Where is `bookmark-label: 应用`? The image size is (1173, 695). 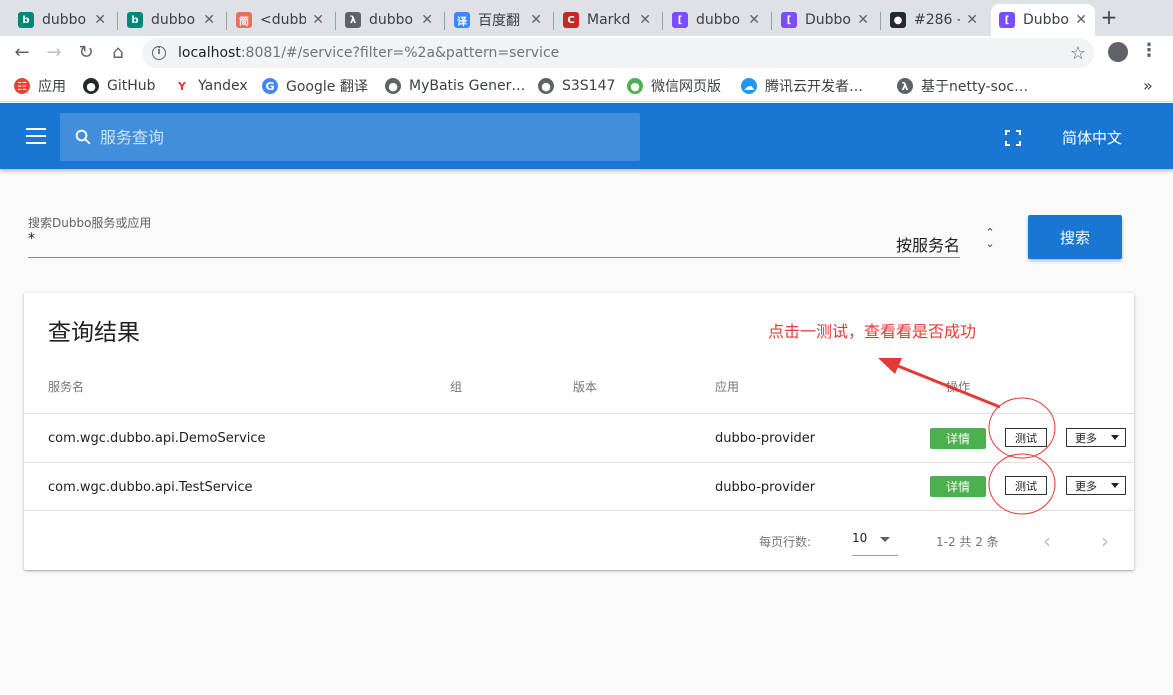 bookmark-label: 应用 is located at coordinates (52, 87).